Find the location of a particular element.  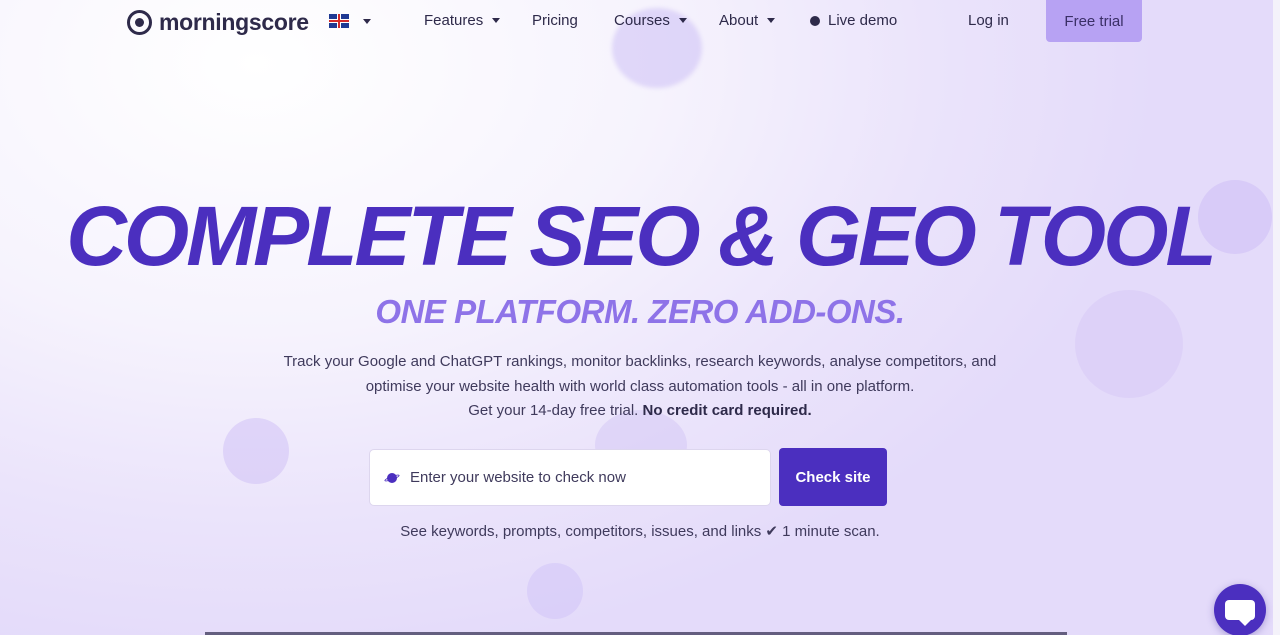

chat-icon is located at coordinates (1240, 613).